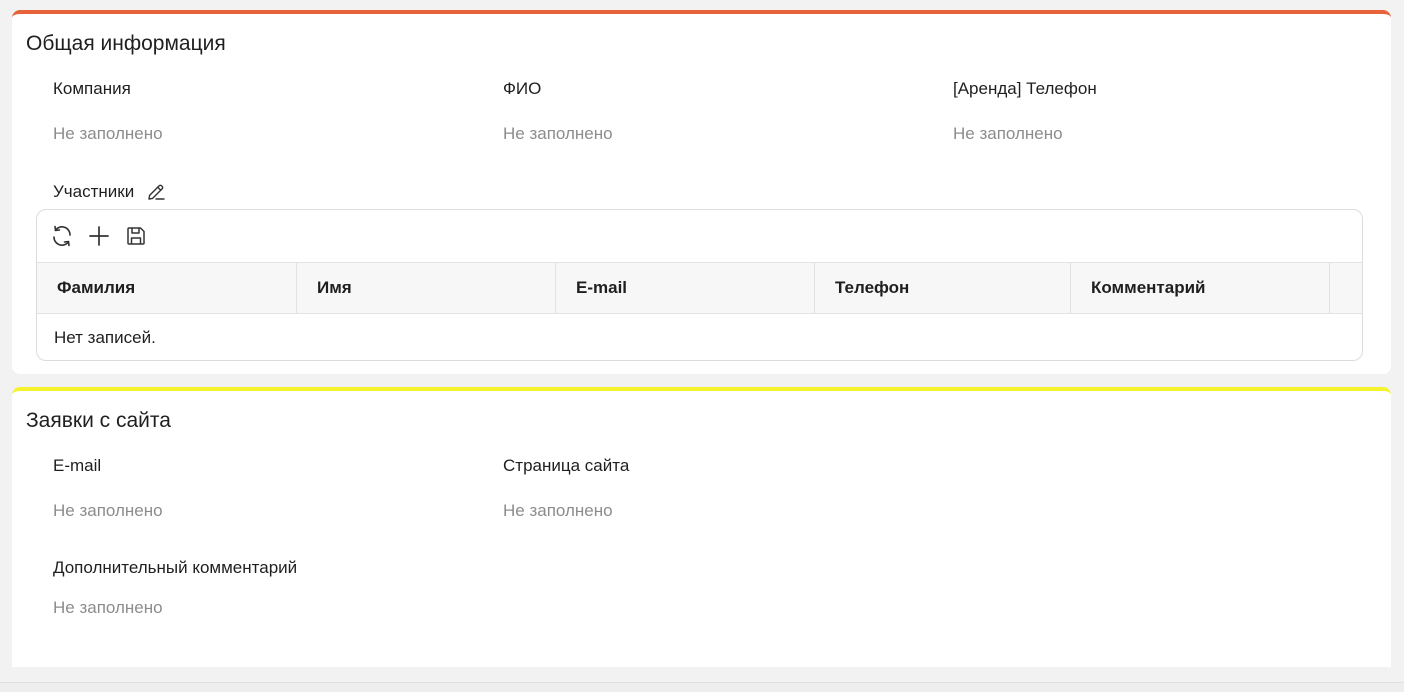 The width and height of the screenshot is (1404, 692). Describe the element at coordinates (105, 337) in the screenshot. I see `empty-records-message: Нет записей.` at that location.